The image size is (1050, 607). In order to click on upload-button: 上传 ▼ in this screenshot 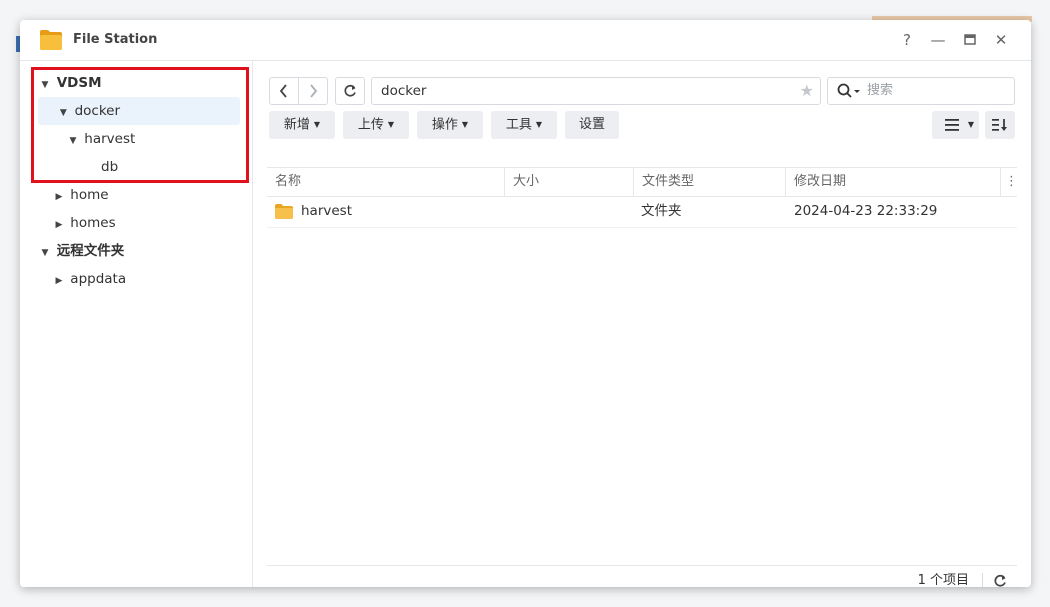, I will do `click(376, 125)`.